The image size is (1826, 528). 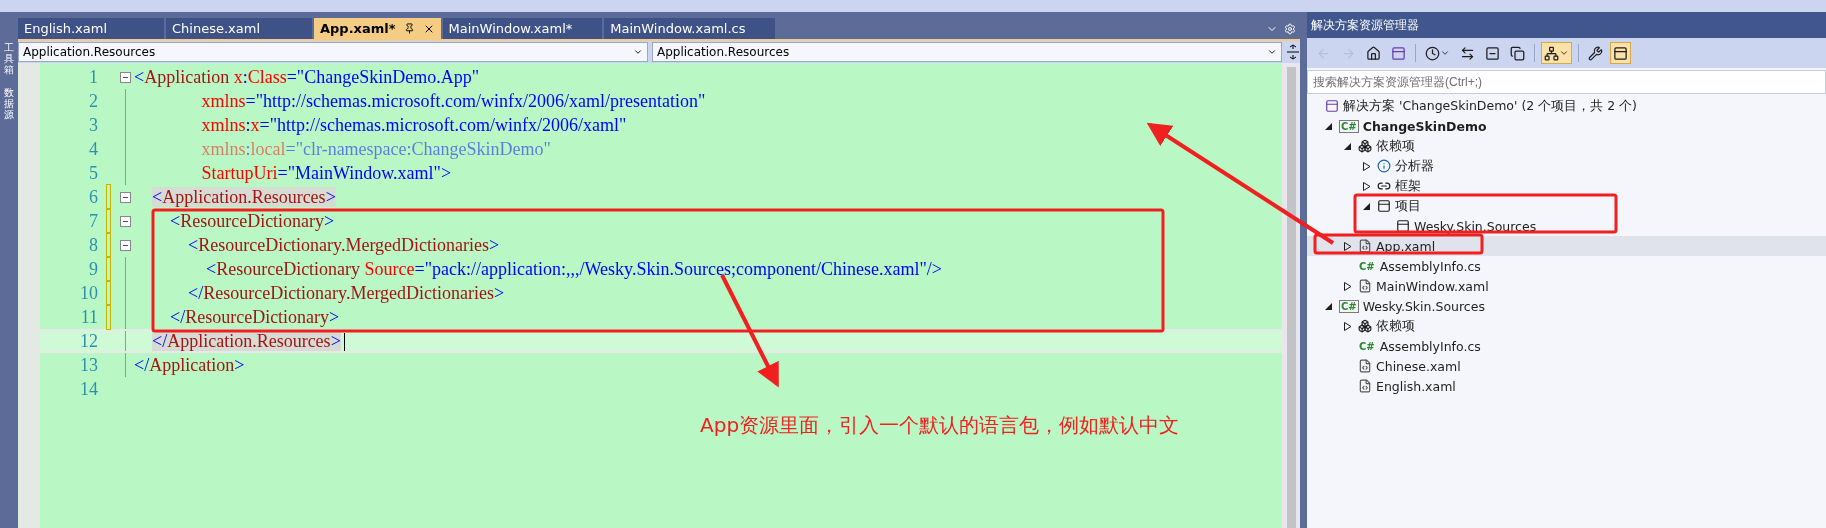 I want to click on code-line: <ResourceDictionary>, so click(x=252, y=221).